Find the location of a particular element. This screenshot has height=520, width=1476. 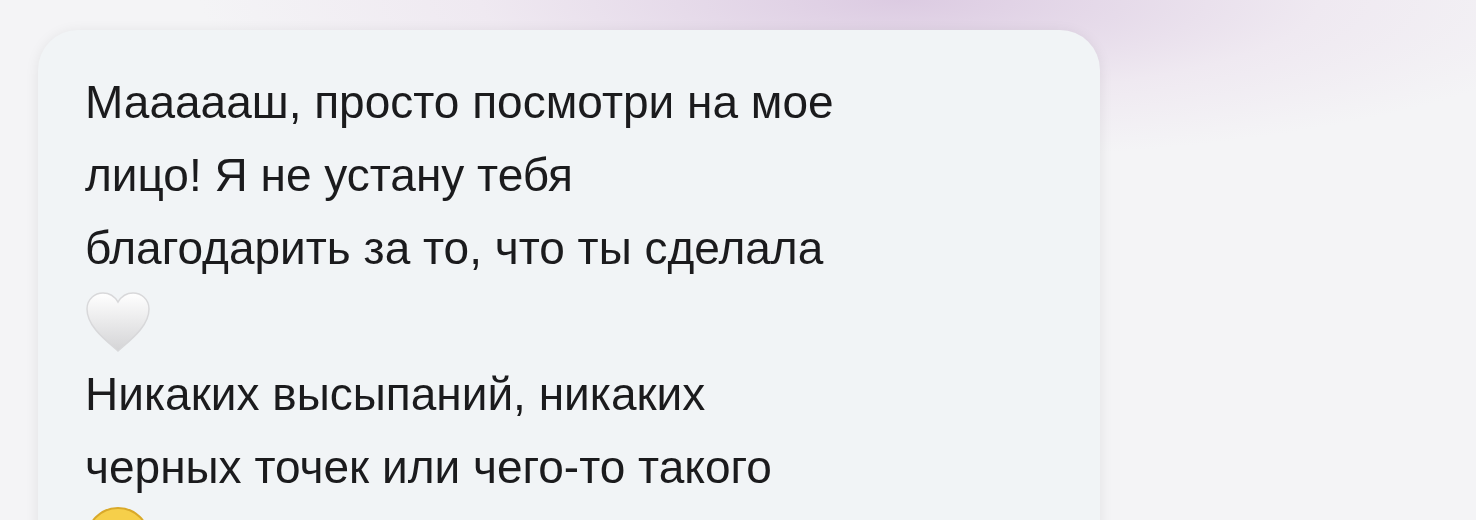

message-text: Никаких высыпаний, никаких черных точек или чего-то такого is located at coordinates (429, 431).